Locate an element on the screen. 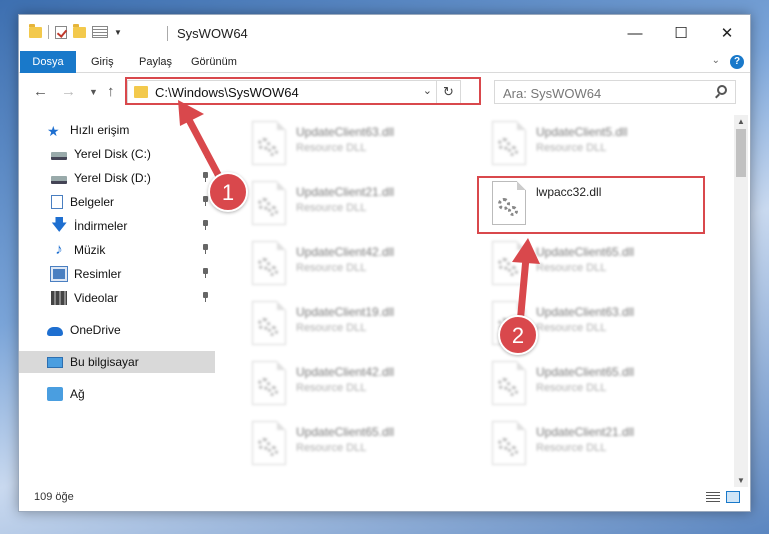  title-bar: ▼ SysWOW64 — ☐ ✕ is located at coordinates (384, 33).